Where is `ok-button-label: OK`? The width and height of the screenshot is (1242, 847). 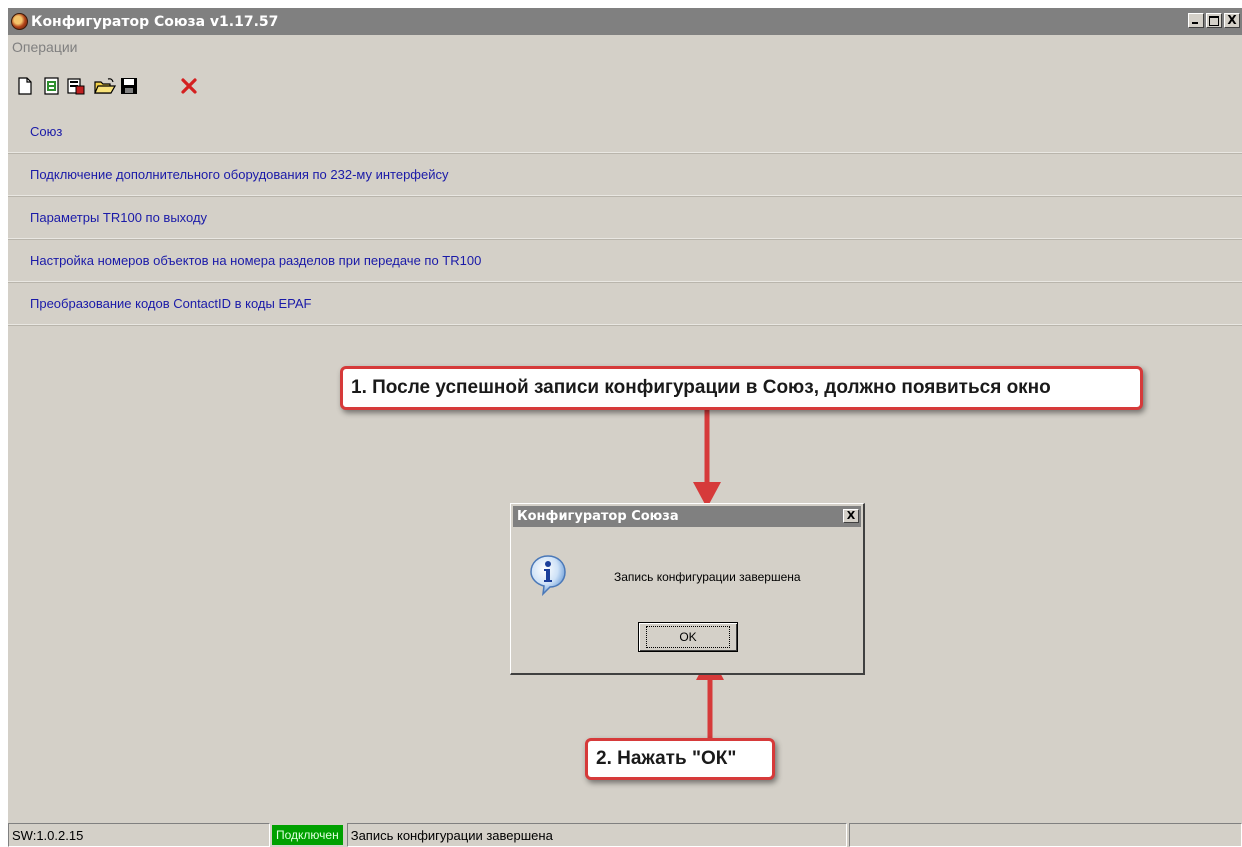 ok-button-label: OK is located at coordinates (688, 637).